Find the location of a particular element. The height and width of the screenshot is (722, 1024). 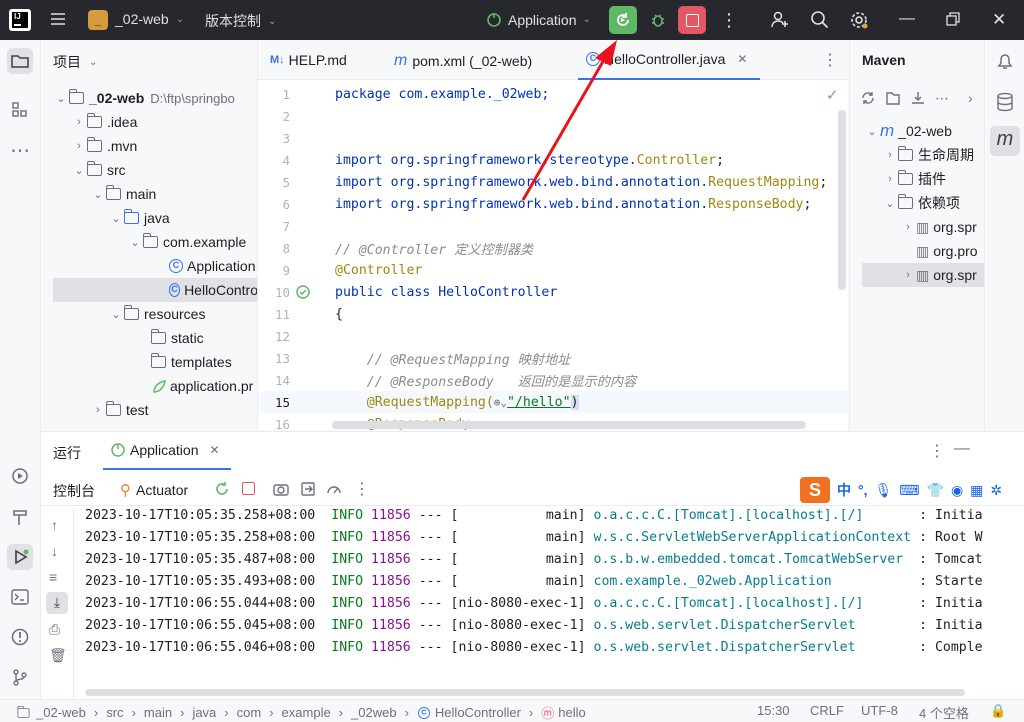

tab-actuator: ⚲ Actuator is located at coordinates (154, 490).